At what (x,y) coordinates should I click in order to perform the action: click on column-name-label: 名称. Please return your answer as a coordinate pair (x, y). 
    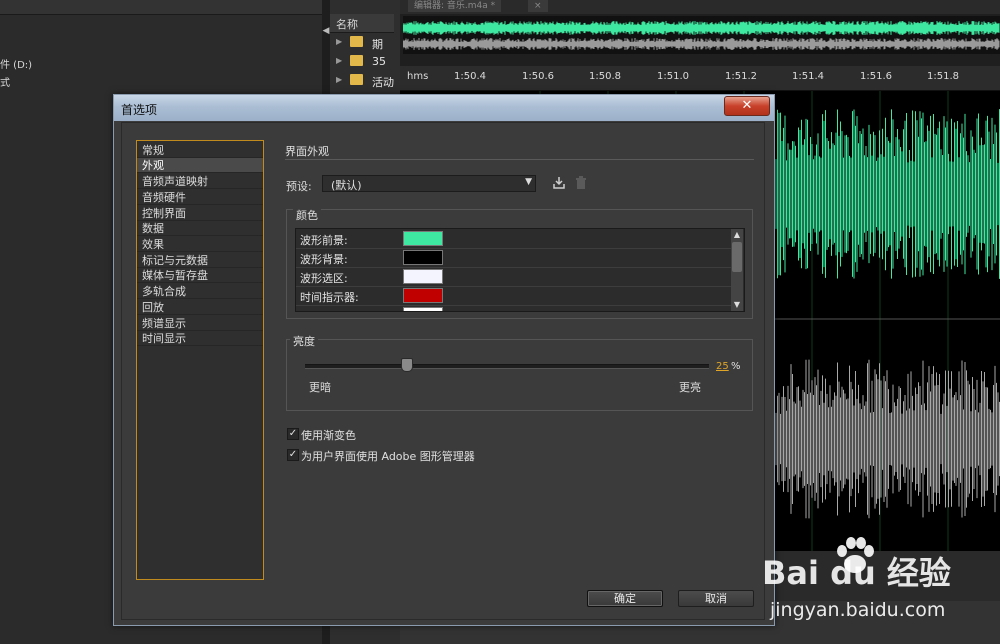
    Looking at the image, I should click on (347, 24).